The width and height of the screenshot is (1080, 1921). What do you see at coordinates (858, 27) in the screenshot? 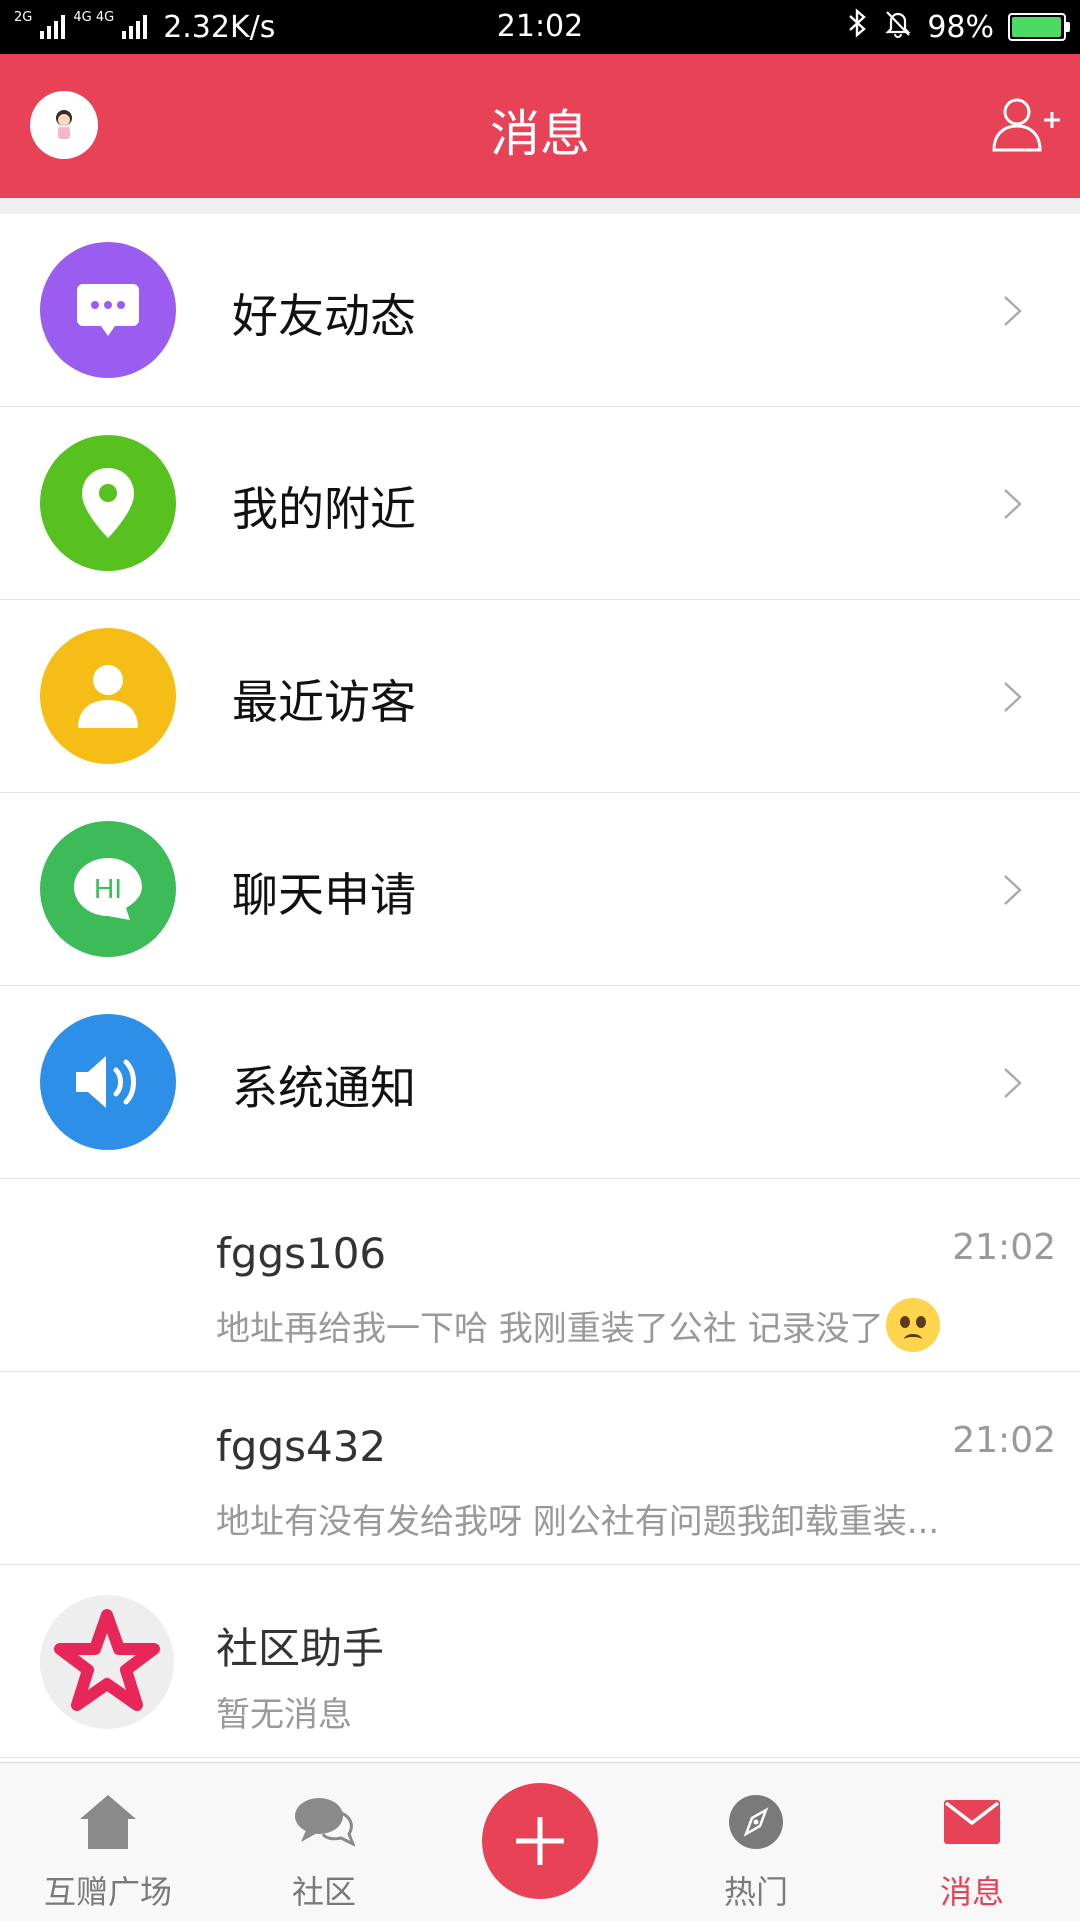
I see `bluetooth-icon` at bounding box center [858, 27].